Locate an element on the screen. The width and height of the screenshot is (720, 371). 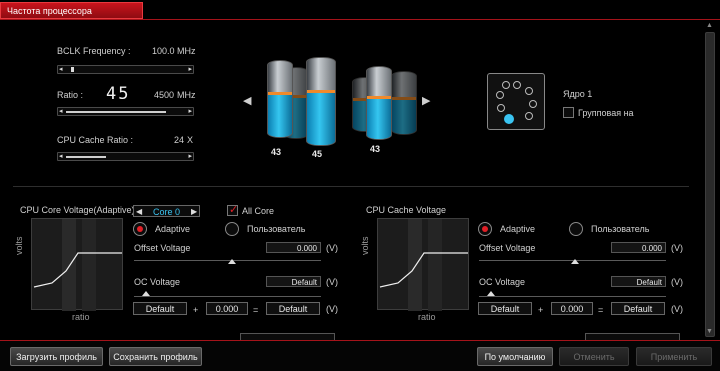
tab-cpu-frequency: Частота процессора is located at coordinates (71, 10).